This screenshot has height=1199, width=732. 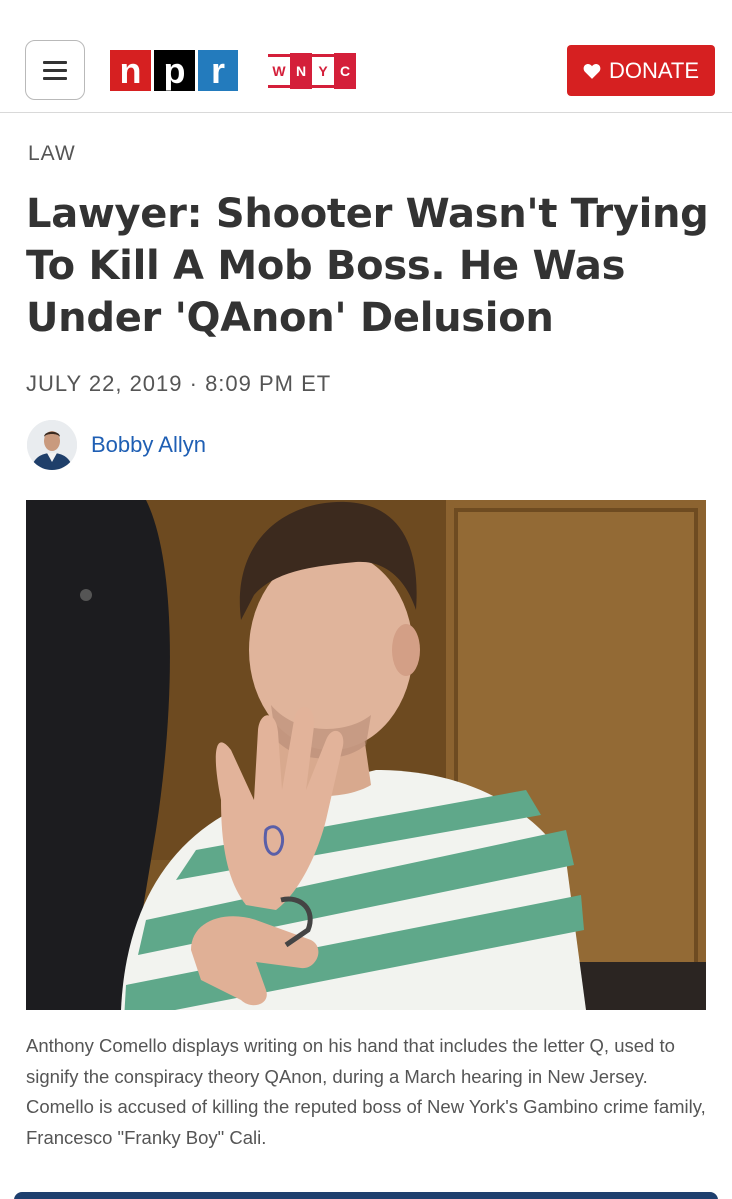 I want to click on npr-logo-n: n, so click(x=130, y=70).